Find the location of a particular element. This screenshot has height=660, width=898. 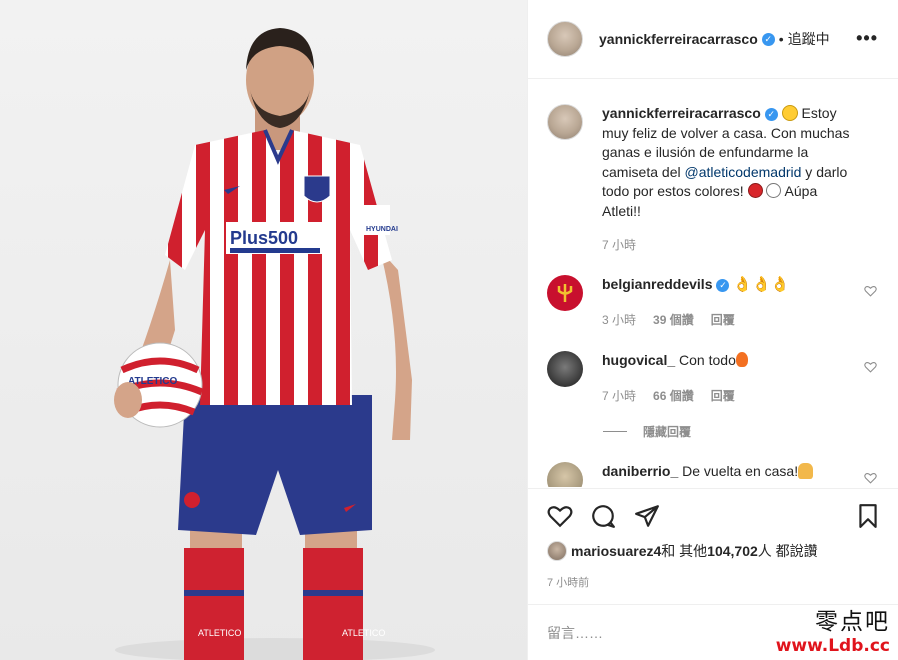

comment-username: daniberrio_ is located at coordinates (640, 471).